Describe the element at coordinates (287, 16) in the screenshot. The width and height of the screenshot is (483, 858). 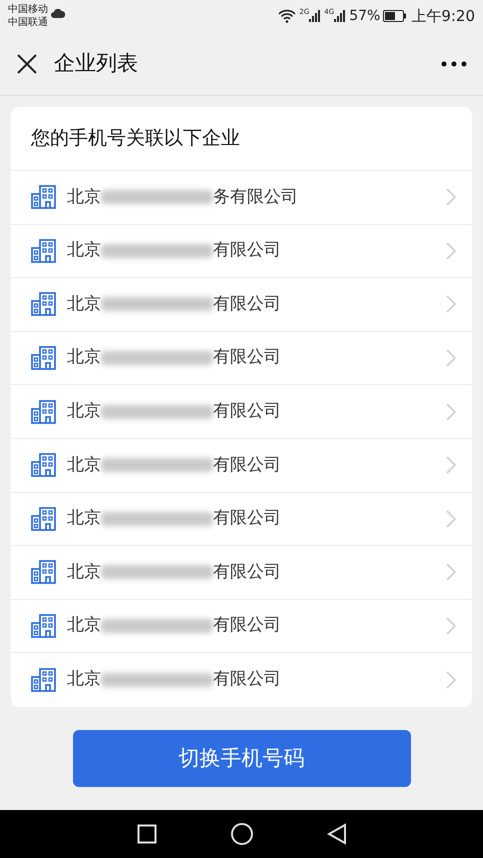
I see `wifi-icon` at that location.